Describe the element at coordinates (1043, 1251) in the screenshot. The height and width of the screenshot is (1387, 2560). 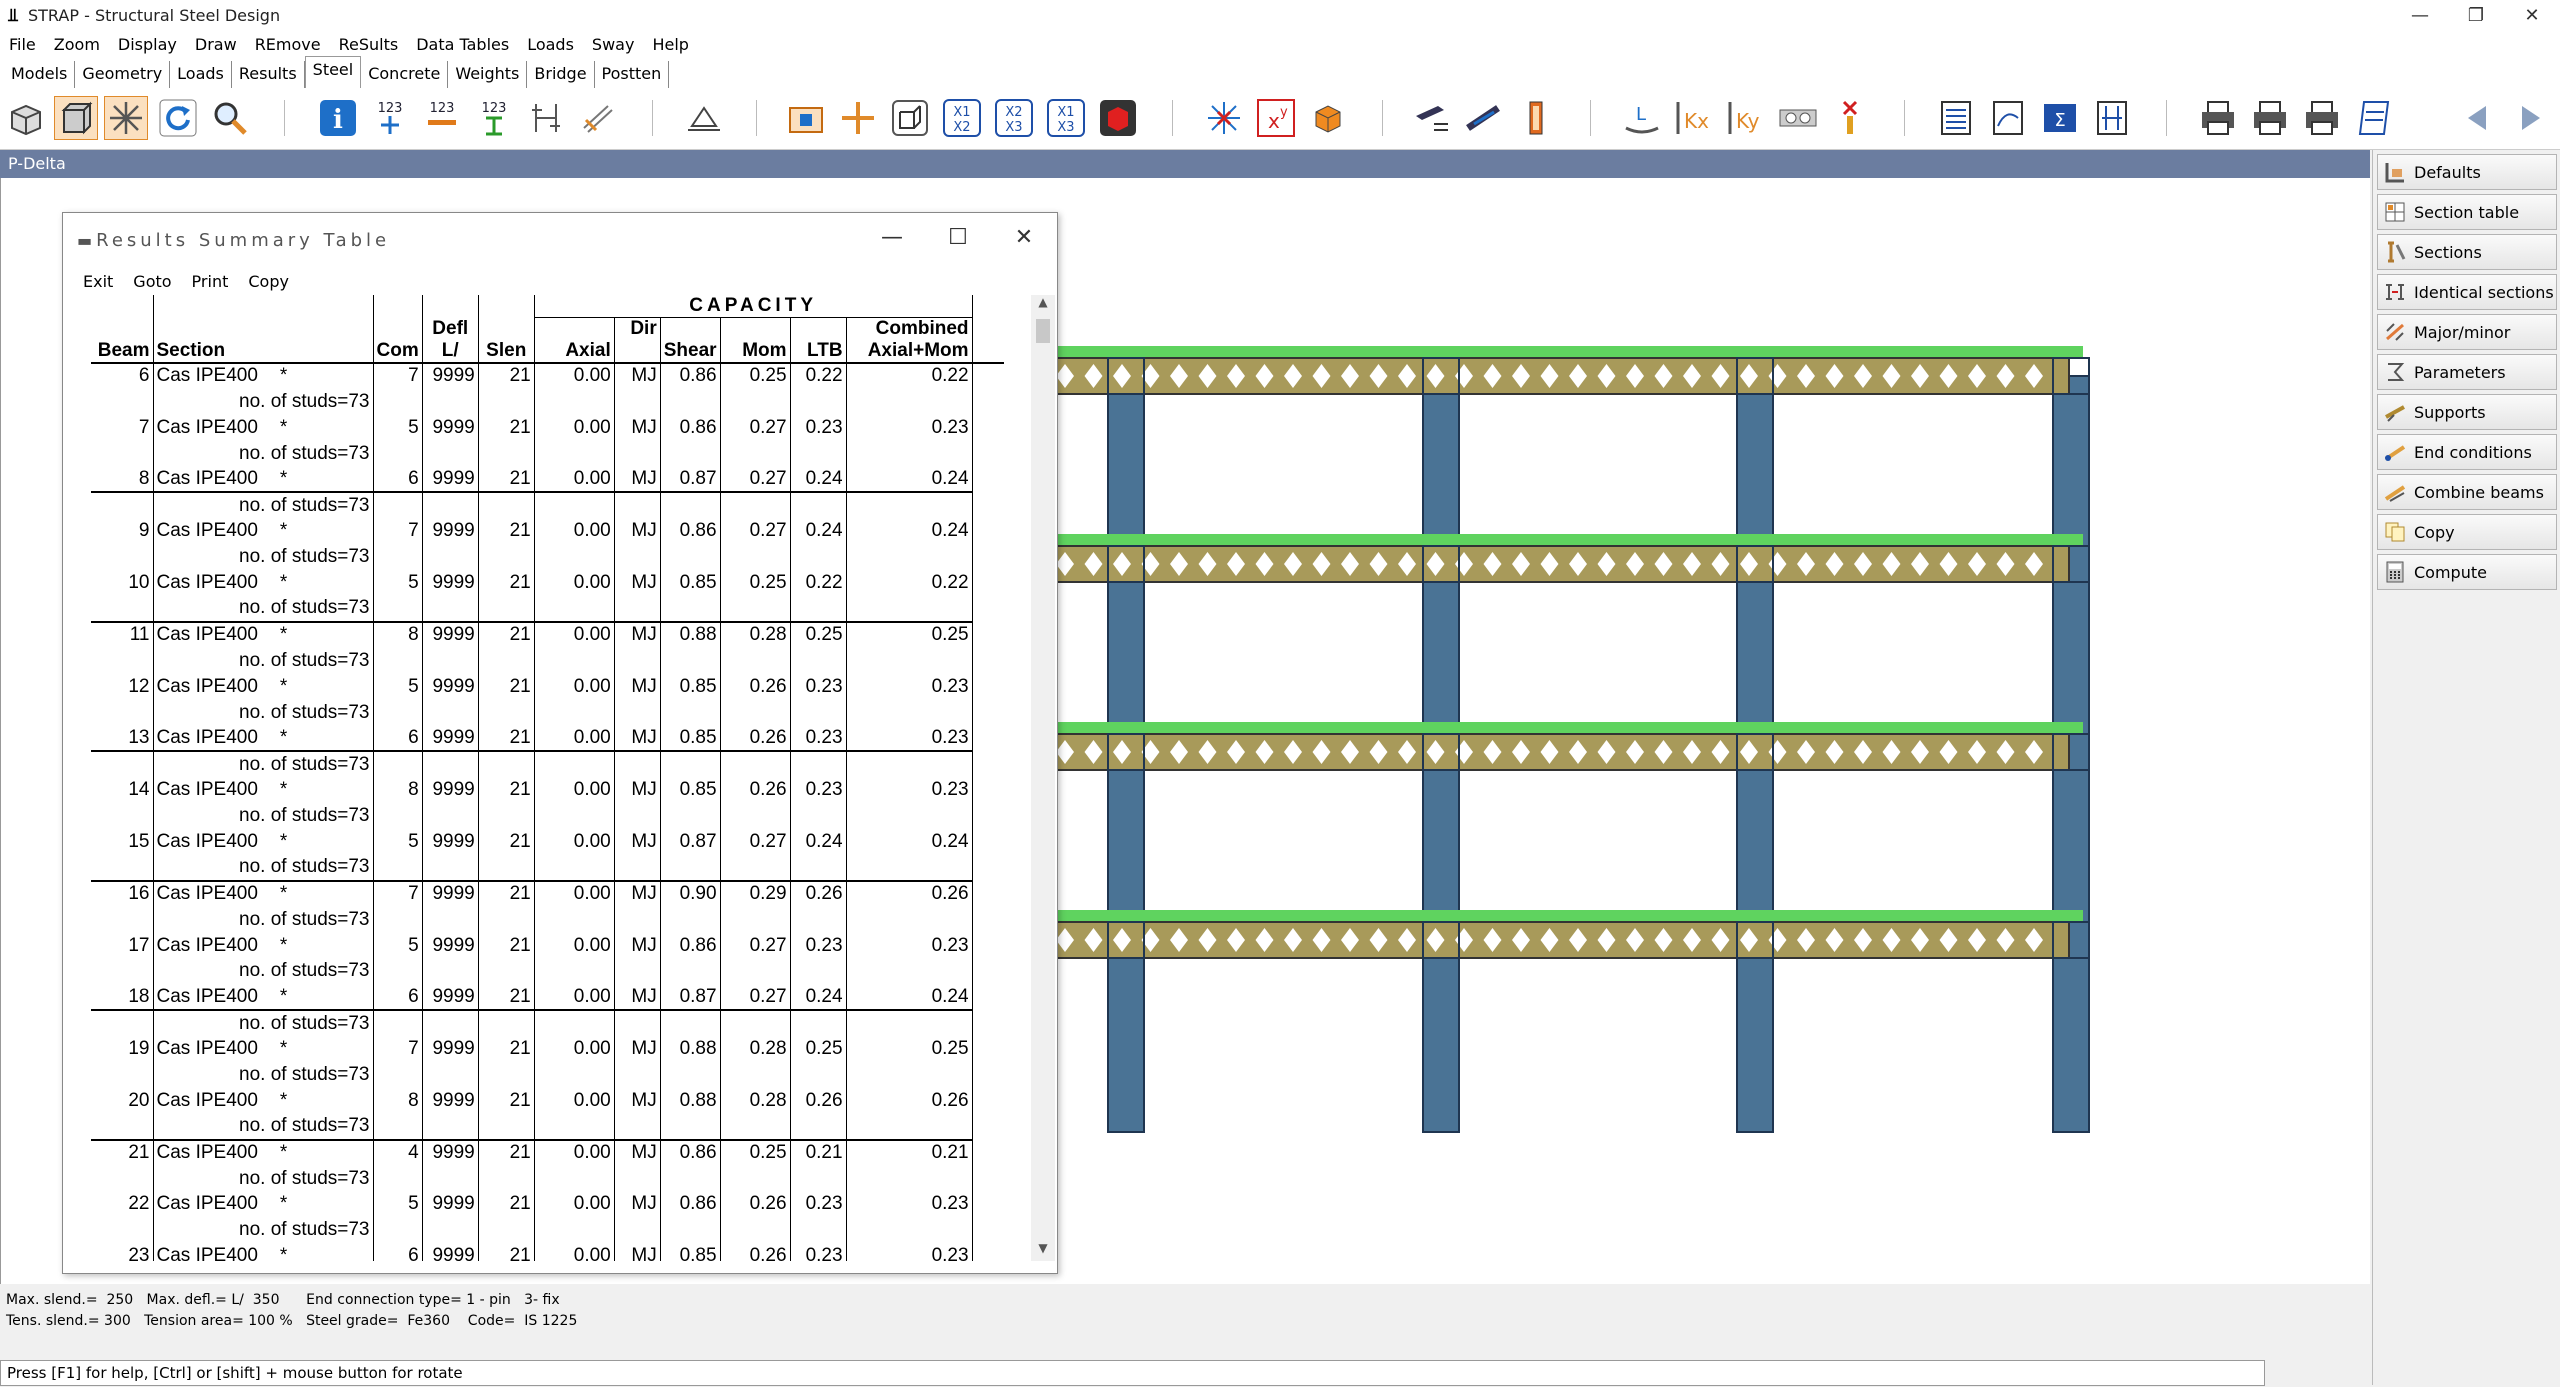
I see `scroll-down-arrow: ▼` at that location.